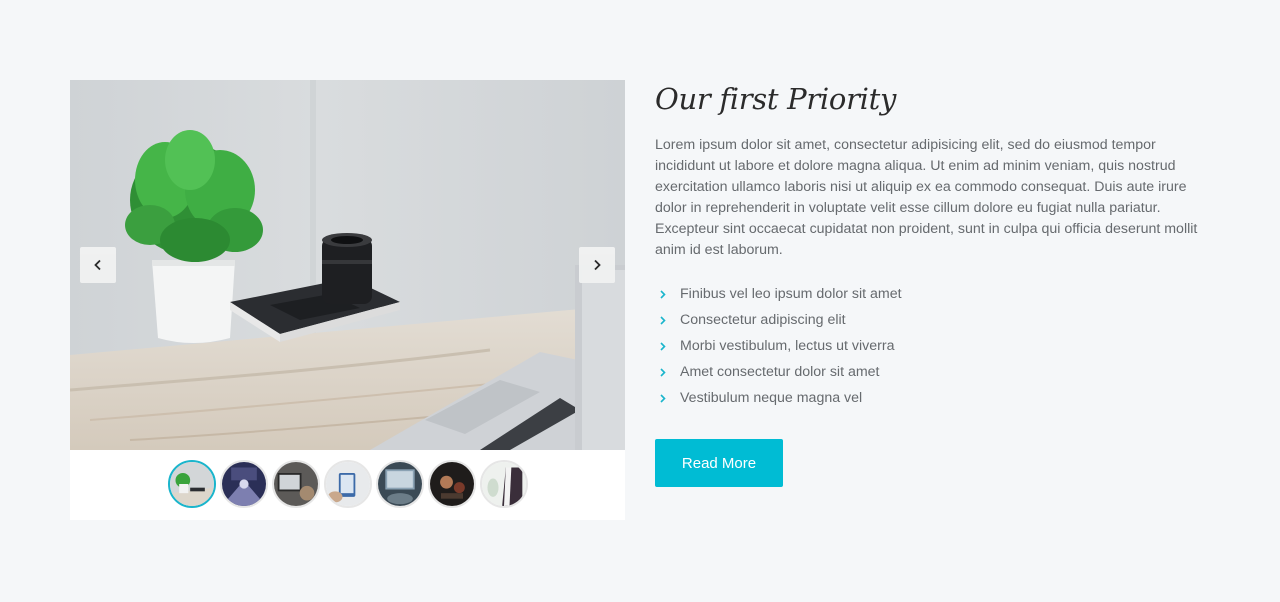 The height and width of the screenshot is (602, 1280). Describe the element at coordinates (771, 398) in the screenshot. I see `feature-label: Vestibulum neque magna vel` at that location.